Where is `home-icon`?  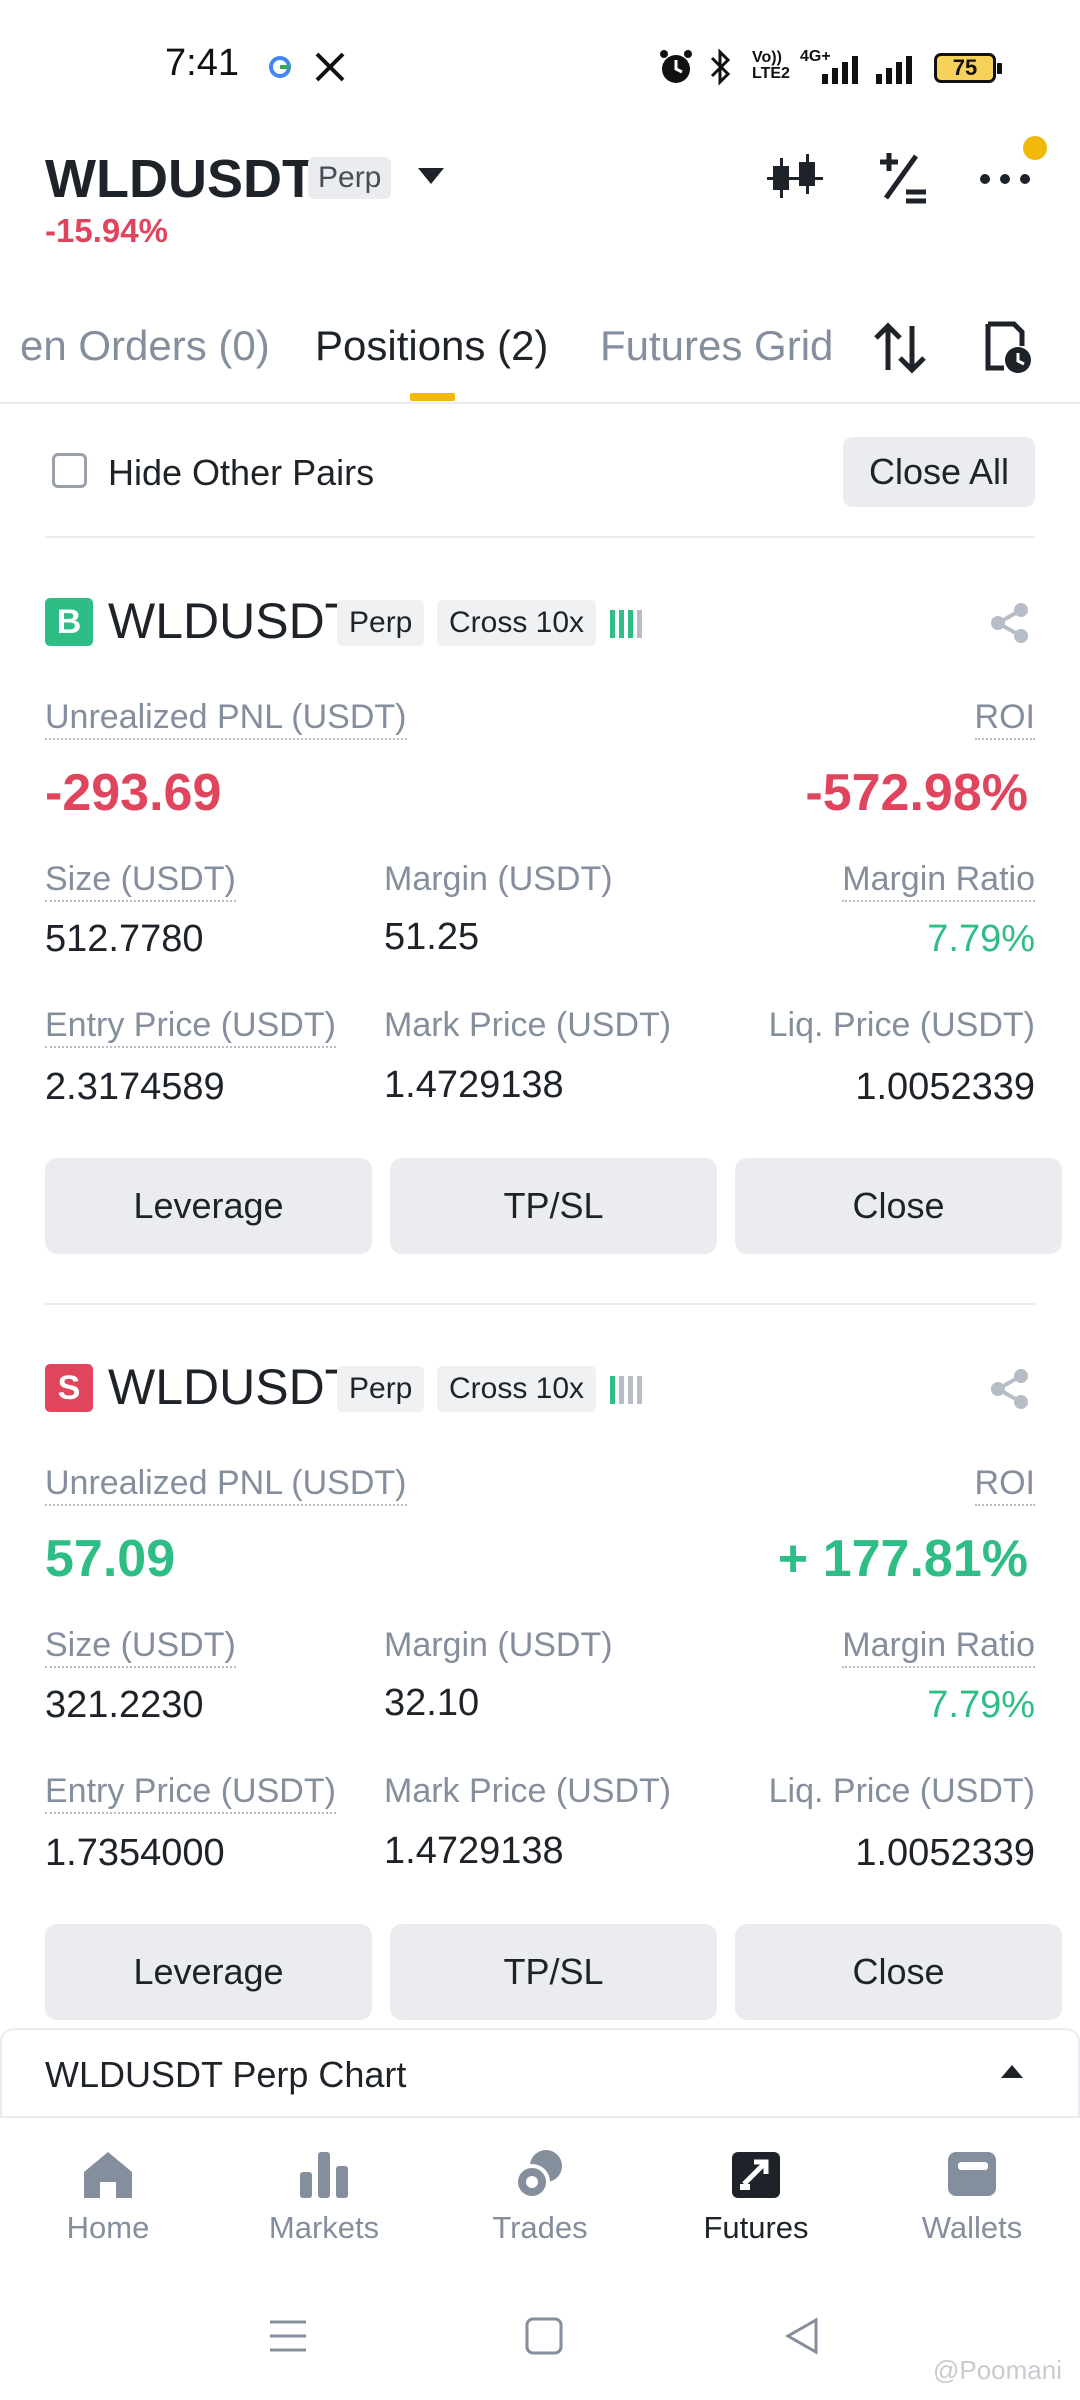 home-icon is located at coordinates (108, 2175).